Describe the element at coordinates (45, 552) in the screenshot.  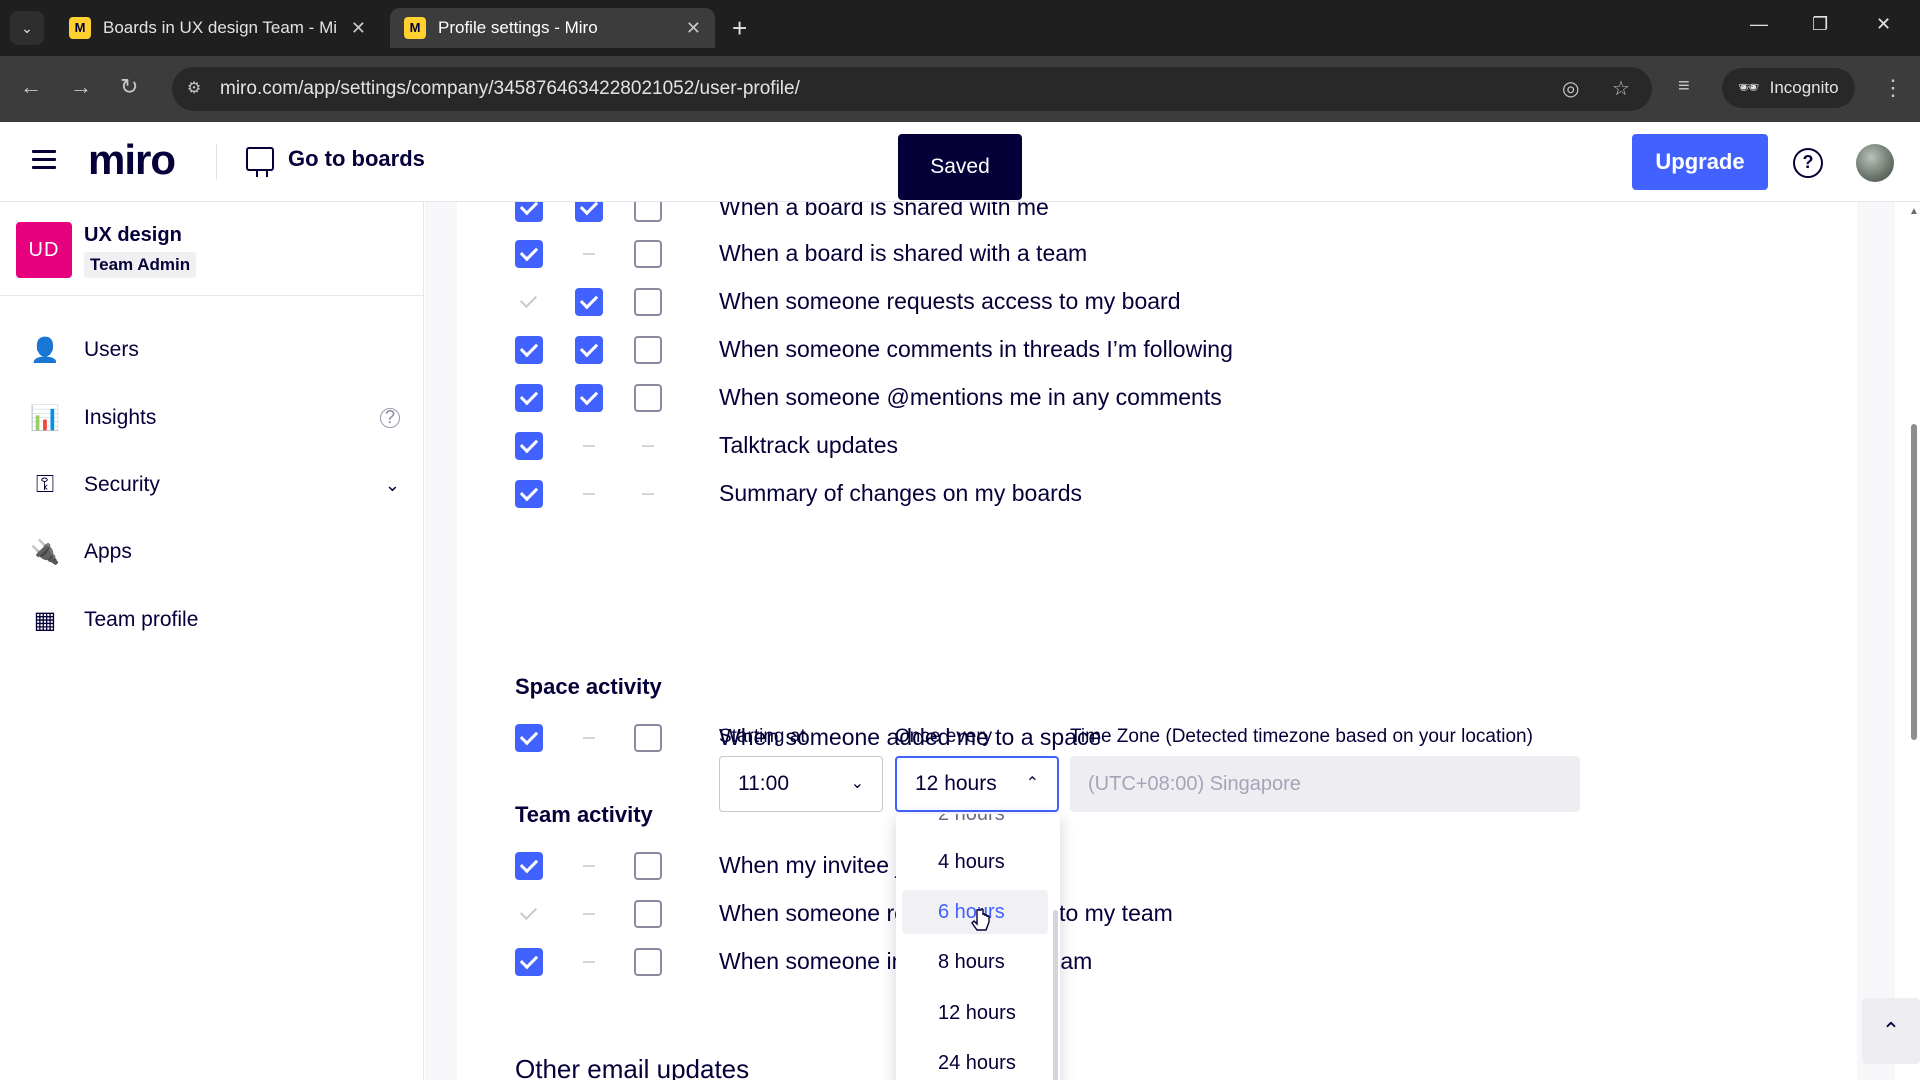
I see `plug-icon: 🔌` at that location.